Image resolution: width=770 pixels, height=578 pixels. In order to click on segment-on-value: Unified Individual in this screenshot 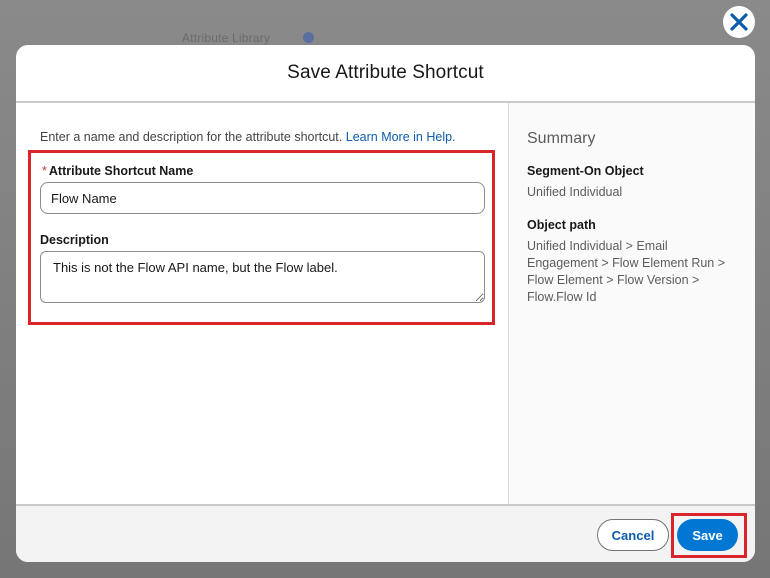, I will do `click(575, 192)`.